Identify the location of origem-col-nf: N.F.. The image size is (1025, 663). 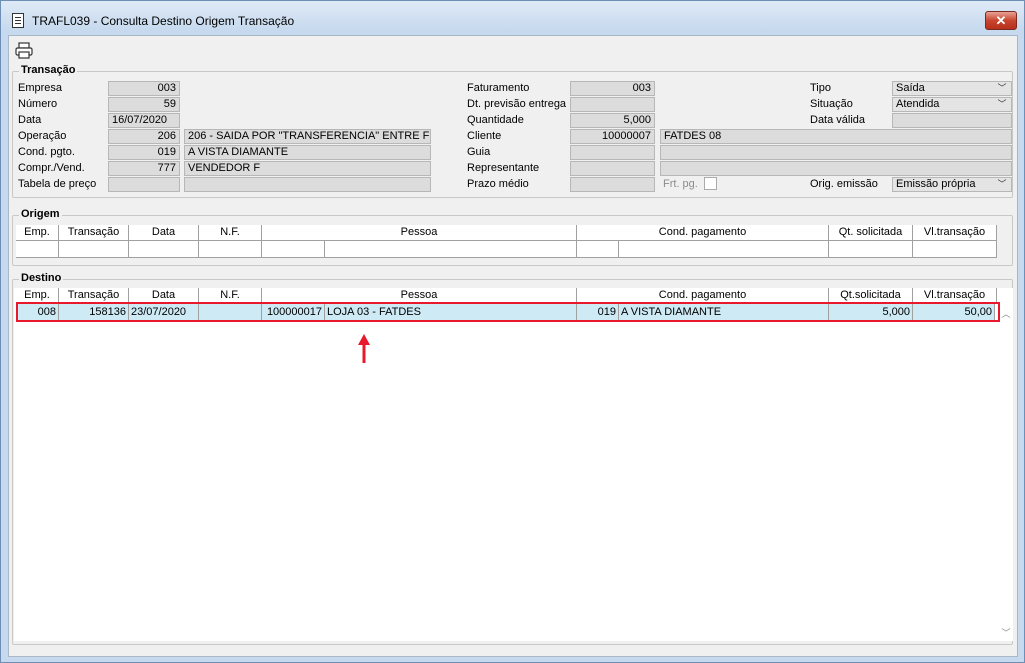
(230, 233).